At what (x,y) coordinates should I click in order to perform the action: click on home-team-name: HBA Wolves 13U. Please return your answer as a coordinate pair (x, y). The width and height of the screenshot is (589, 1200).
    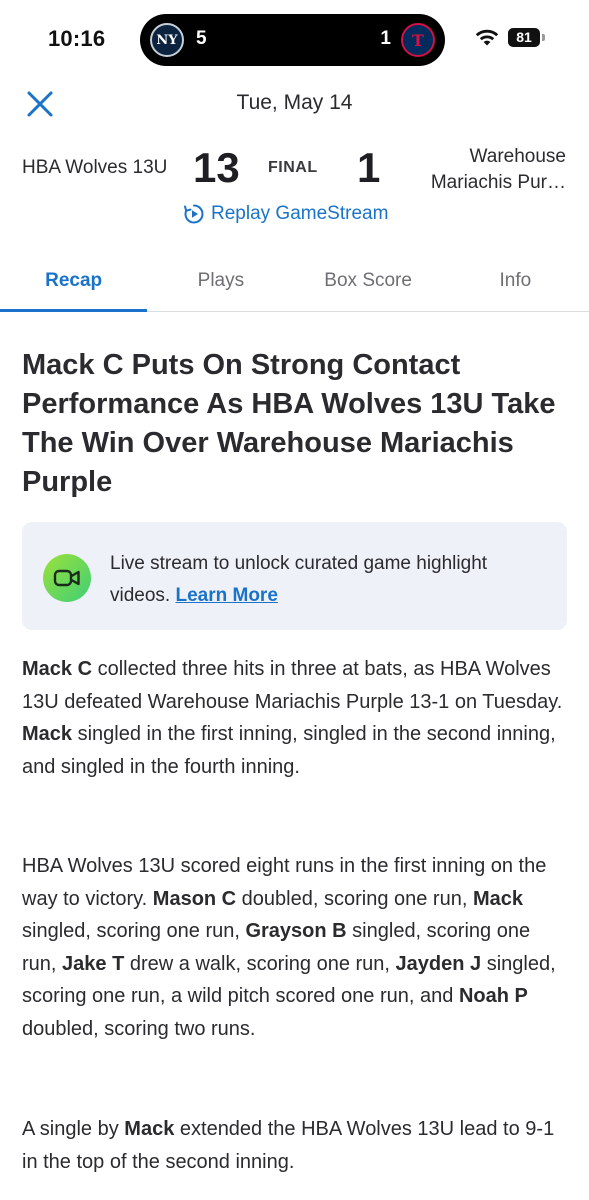
    Looking at the image, I should click on (94, 168).